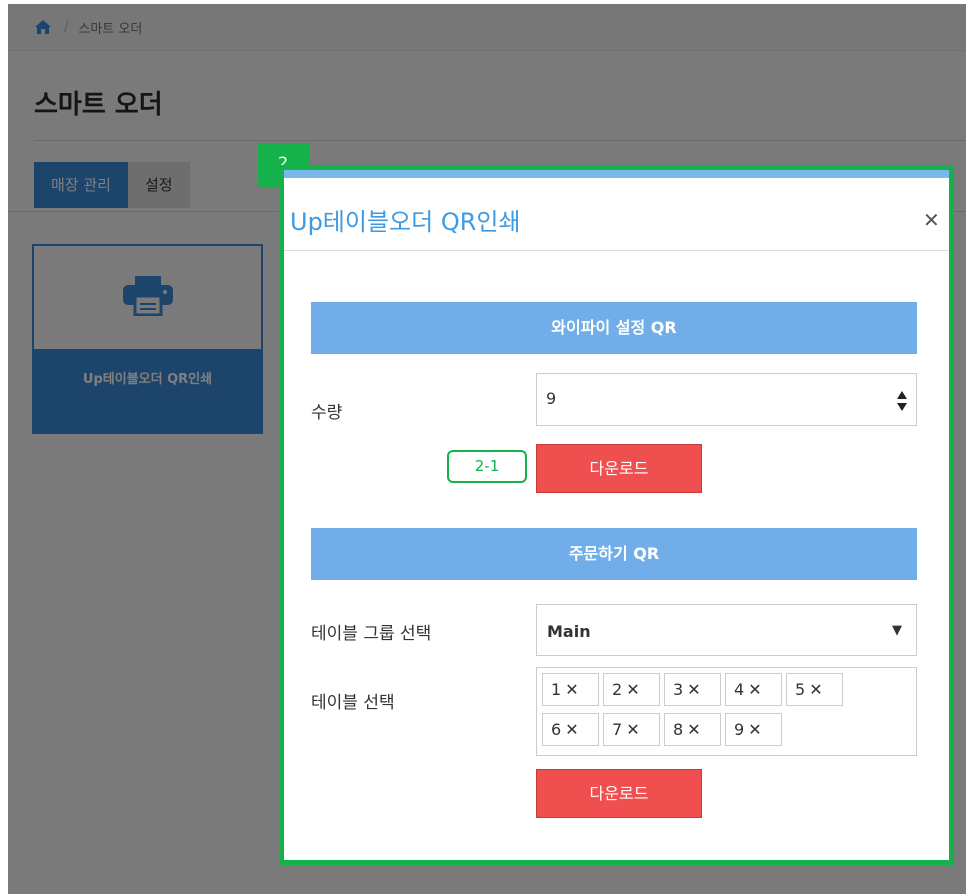  I want to click on table-tag-selector: 1 ✕ 2 ✕ 3 ✕ 4 ✕ 5 ✕ 6 ✕ 7 ✕ 8 ✕ 9 ✕, so click(726, 711).